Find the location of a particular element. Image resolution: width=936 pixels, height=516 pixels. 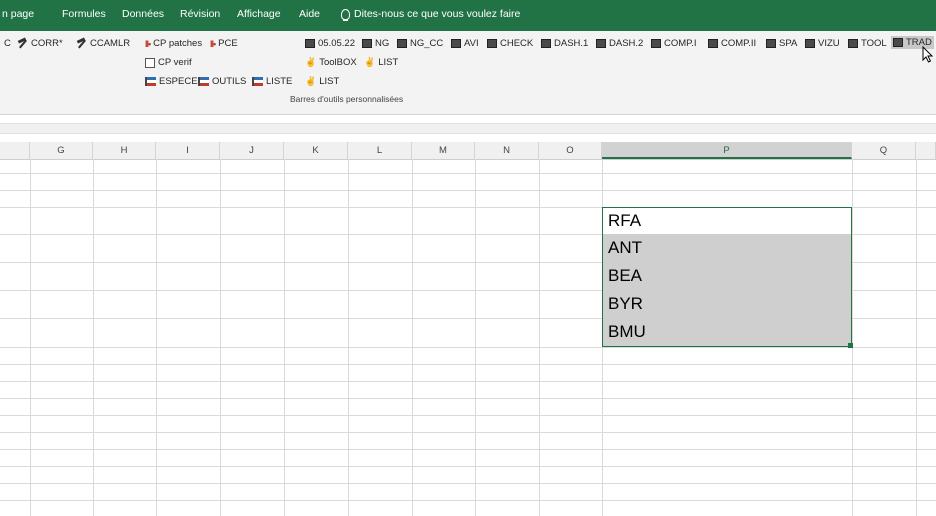

column-headers: G H I J K L M N O P Q is located at coordinates (468, 151).